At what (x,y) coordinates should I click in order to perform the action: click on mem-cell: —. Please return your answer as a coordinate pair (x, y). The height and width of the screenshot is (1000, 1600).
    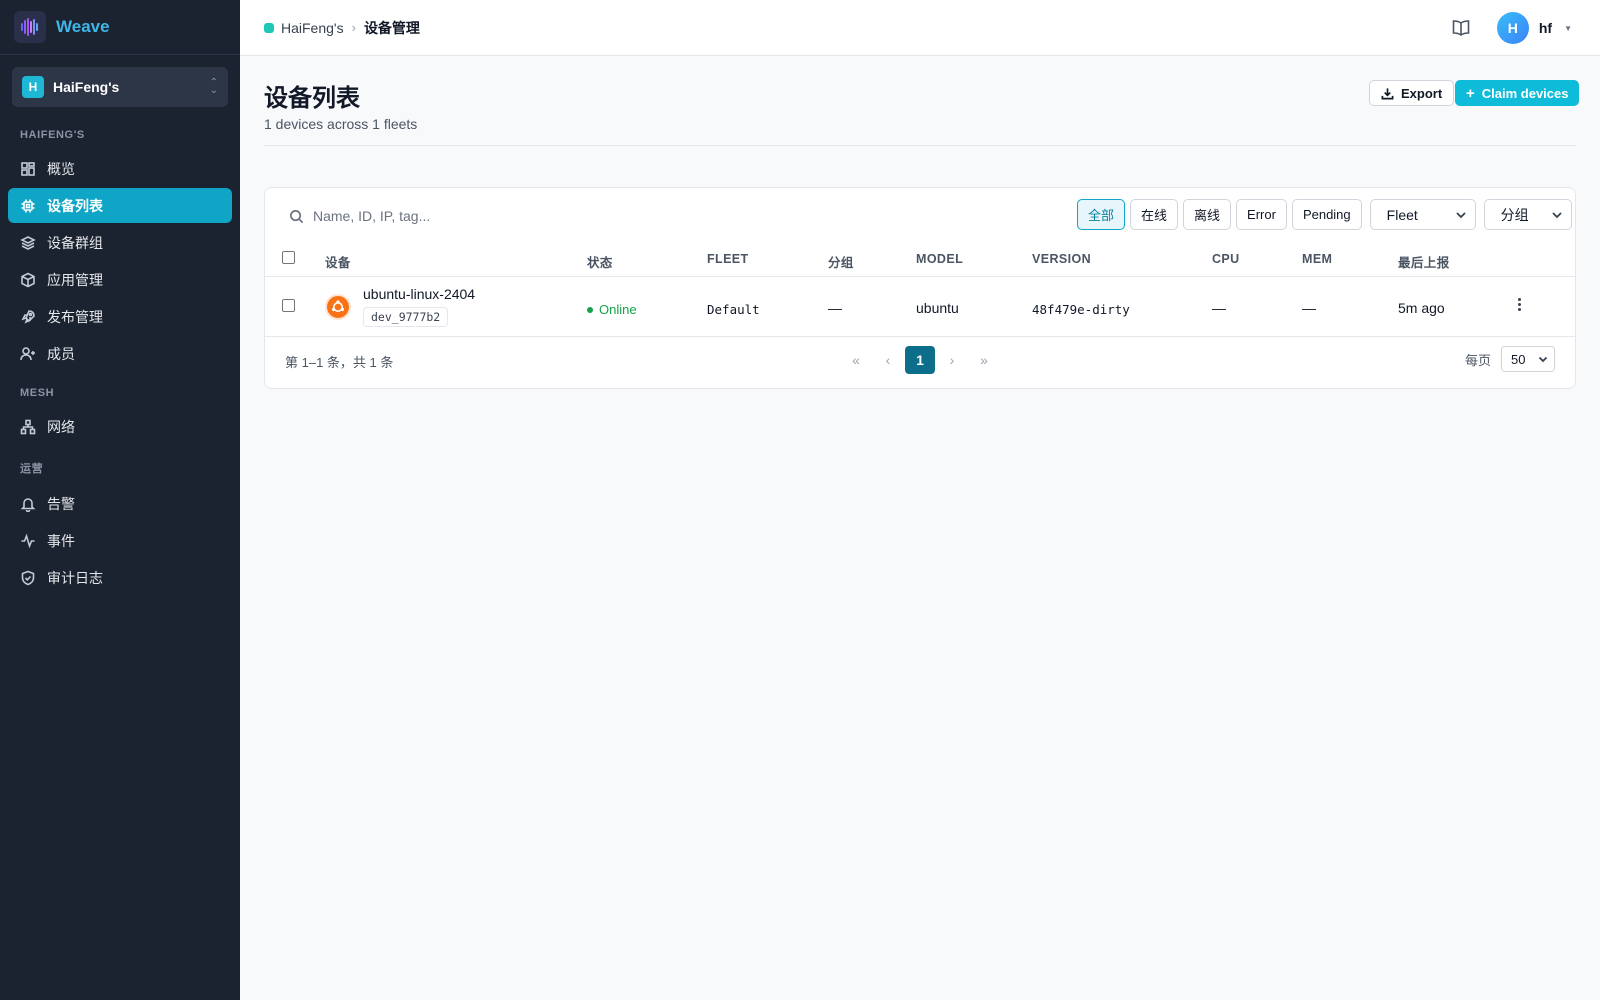
    Looking at the image, I should click on (1309, 308).